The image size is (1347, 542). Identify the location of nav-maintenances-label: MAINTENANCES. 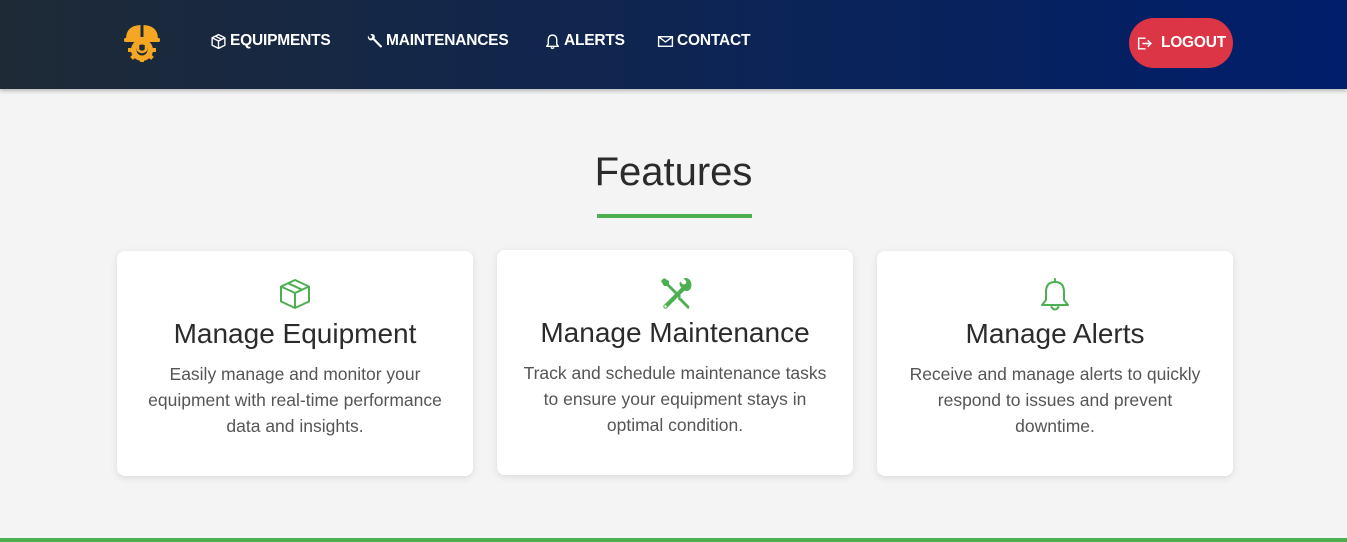
(447, 40).